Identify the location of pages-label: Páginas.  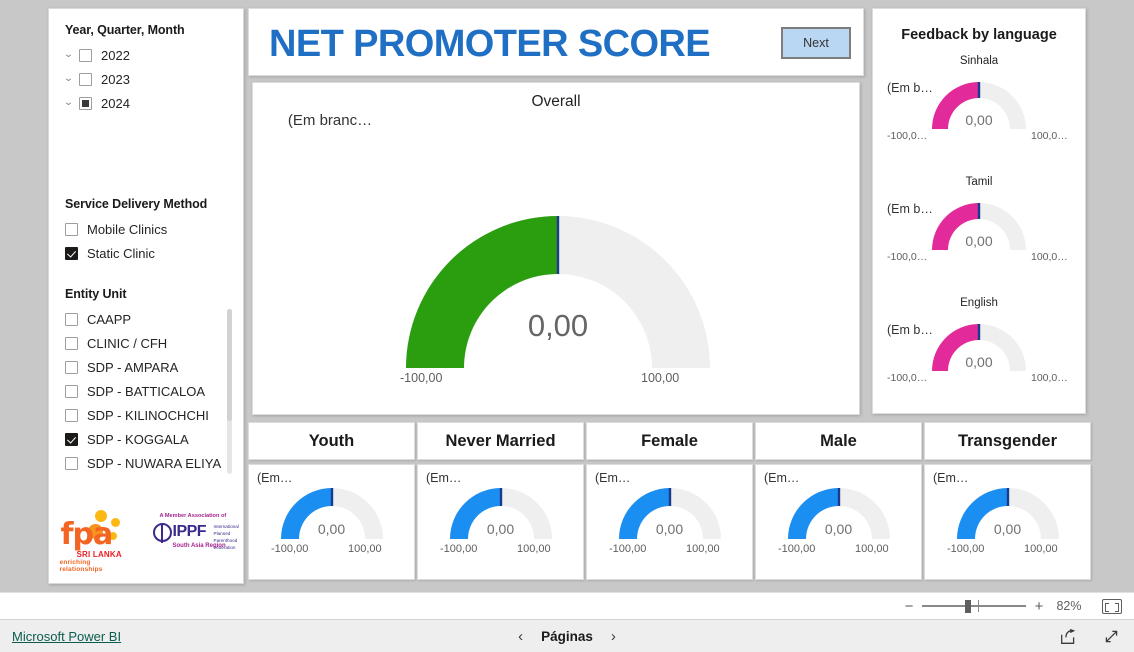
(567, 636).